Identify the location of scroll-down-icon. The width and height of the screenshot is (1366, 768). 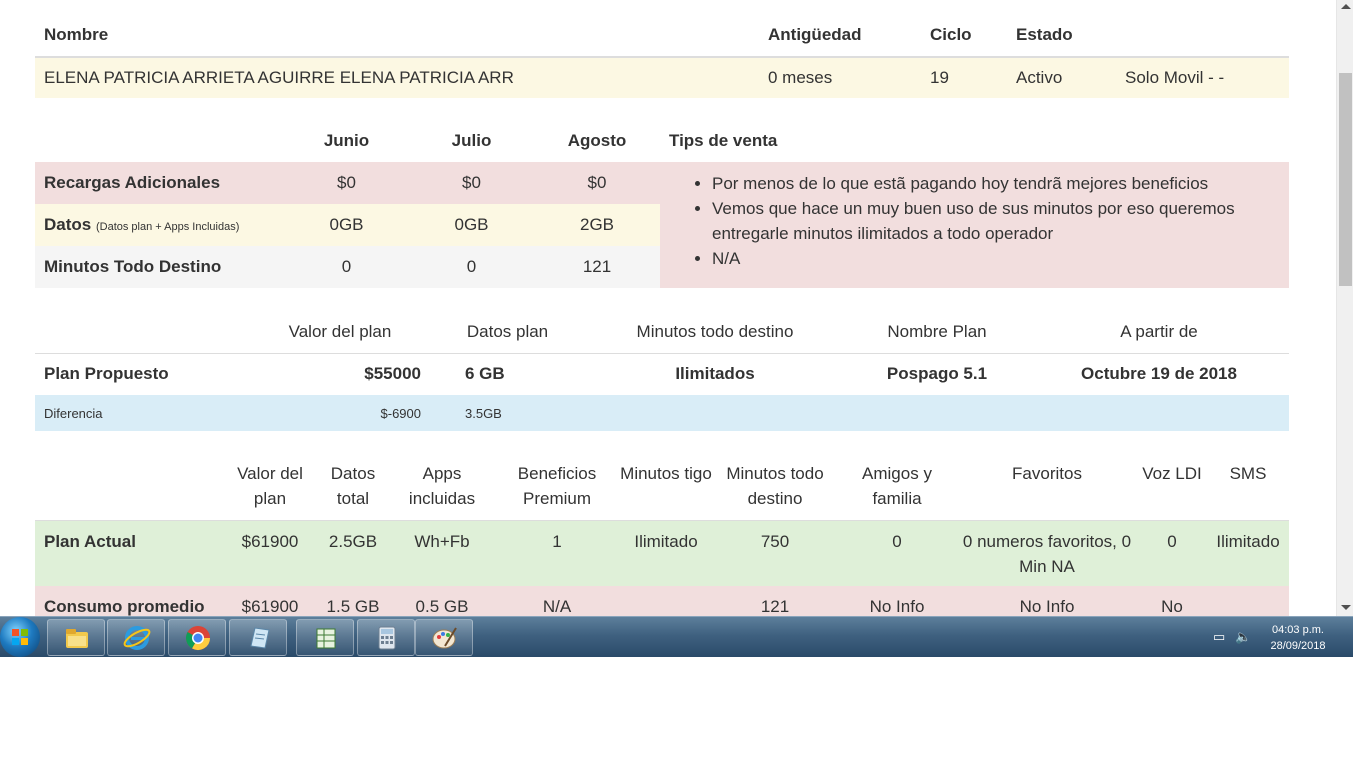
(1346, 607).